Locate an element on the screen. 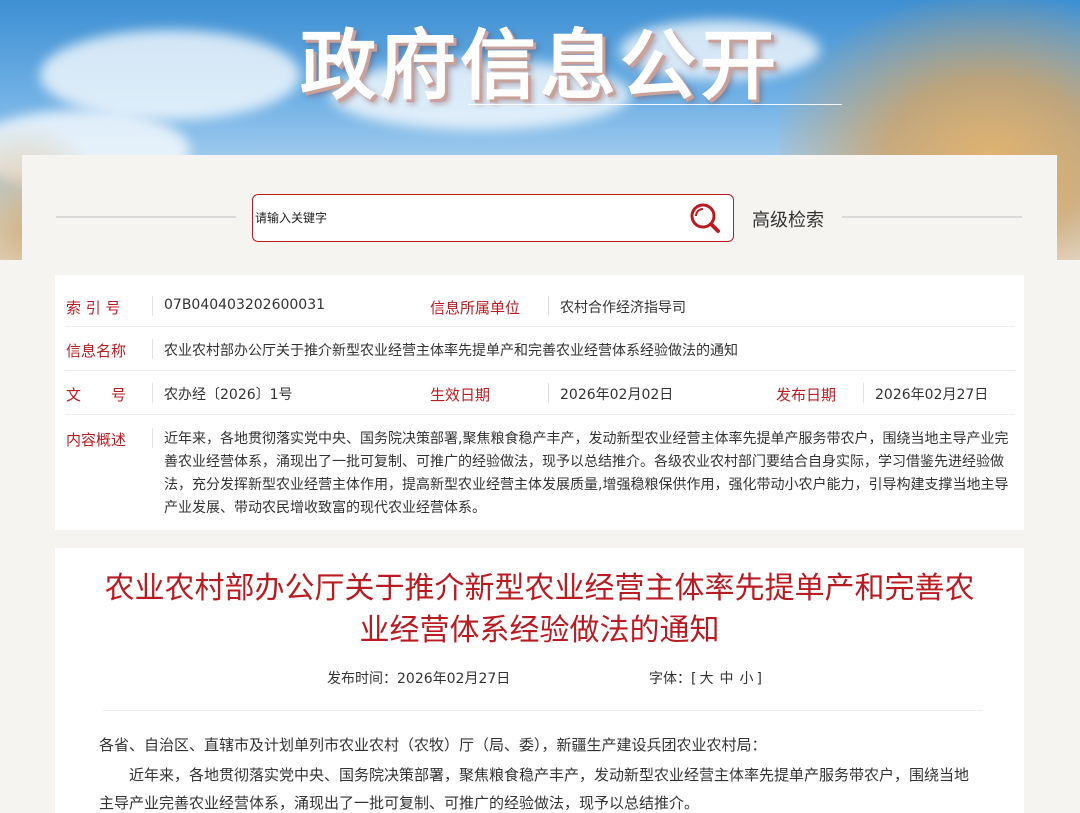 The height and width of the screenshot is (813, 1080). font-size-medium-button: 中 is located at coordinates (726, 679).